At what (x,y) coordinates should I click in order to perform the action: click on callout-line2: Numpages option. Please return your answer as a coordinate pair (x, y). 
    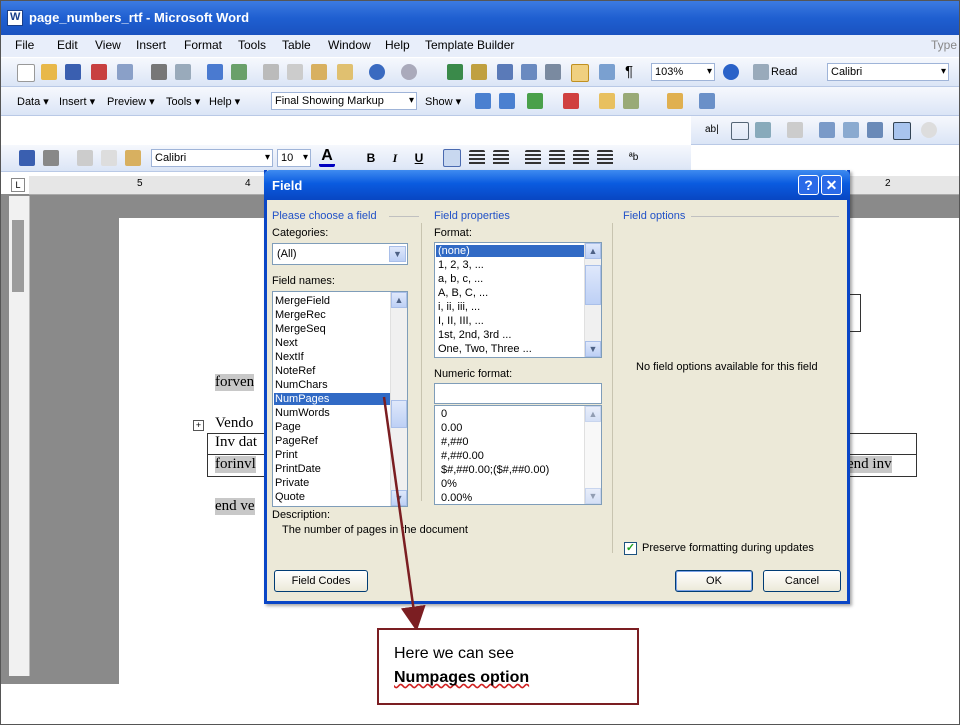
    Looking at the image, I should click on (462, 677).